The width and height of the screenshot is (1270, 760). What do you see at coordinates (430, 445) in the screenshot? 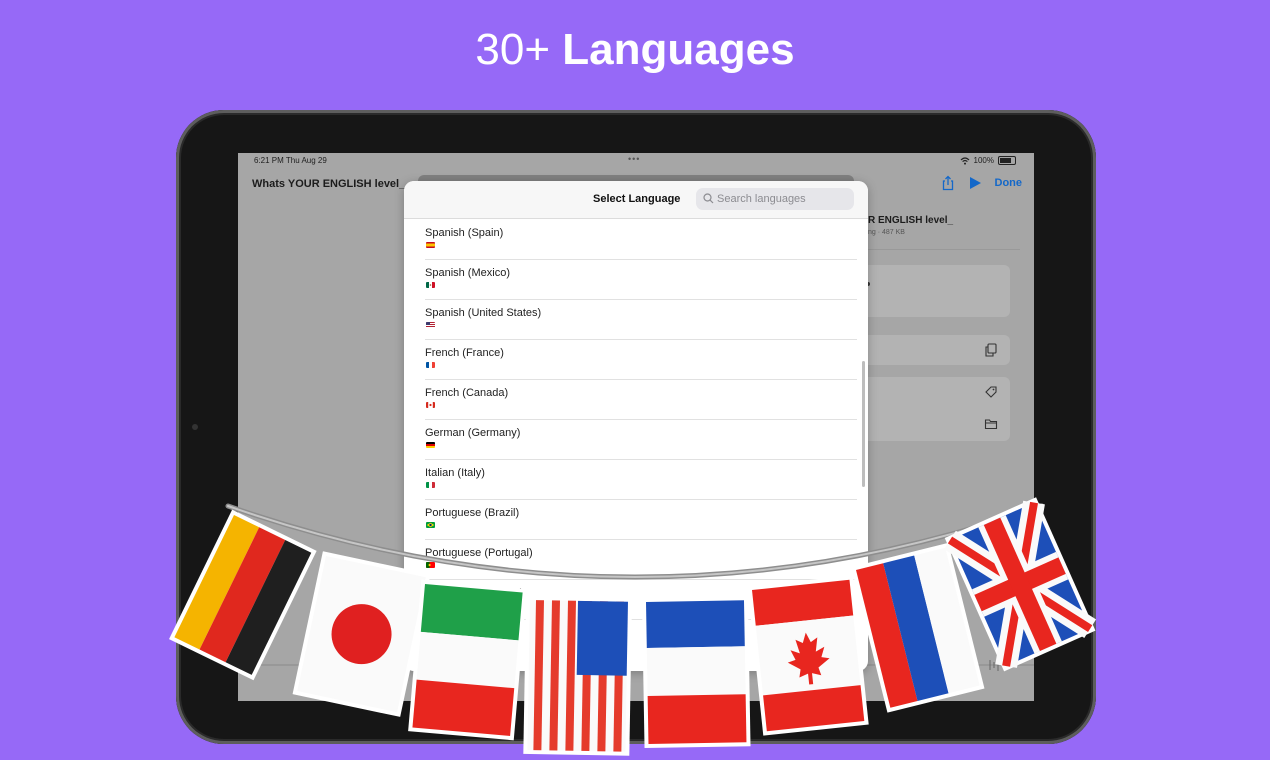
I see `germany-flag-icon` at bounding box center [430, 445].